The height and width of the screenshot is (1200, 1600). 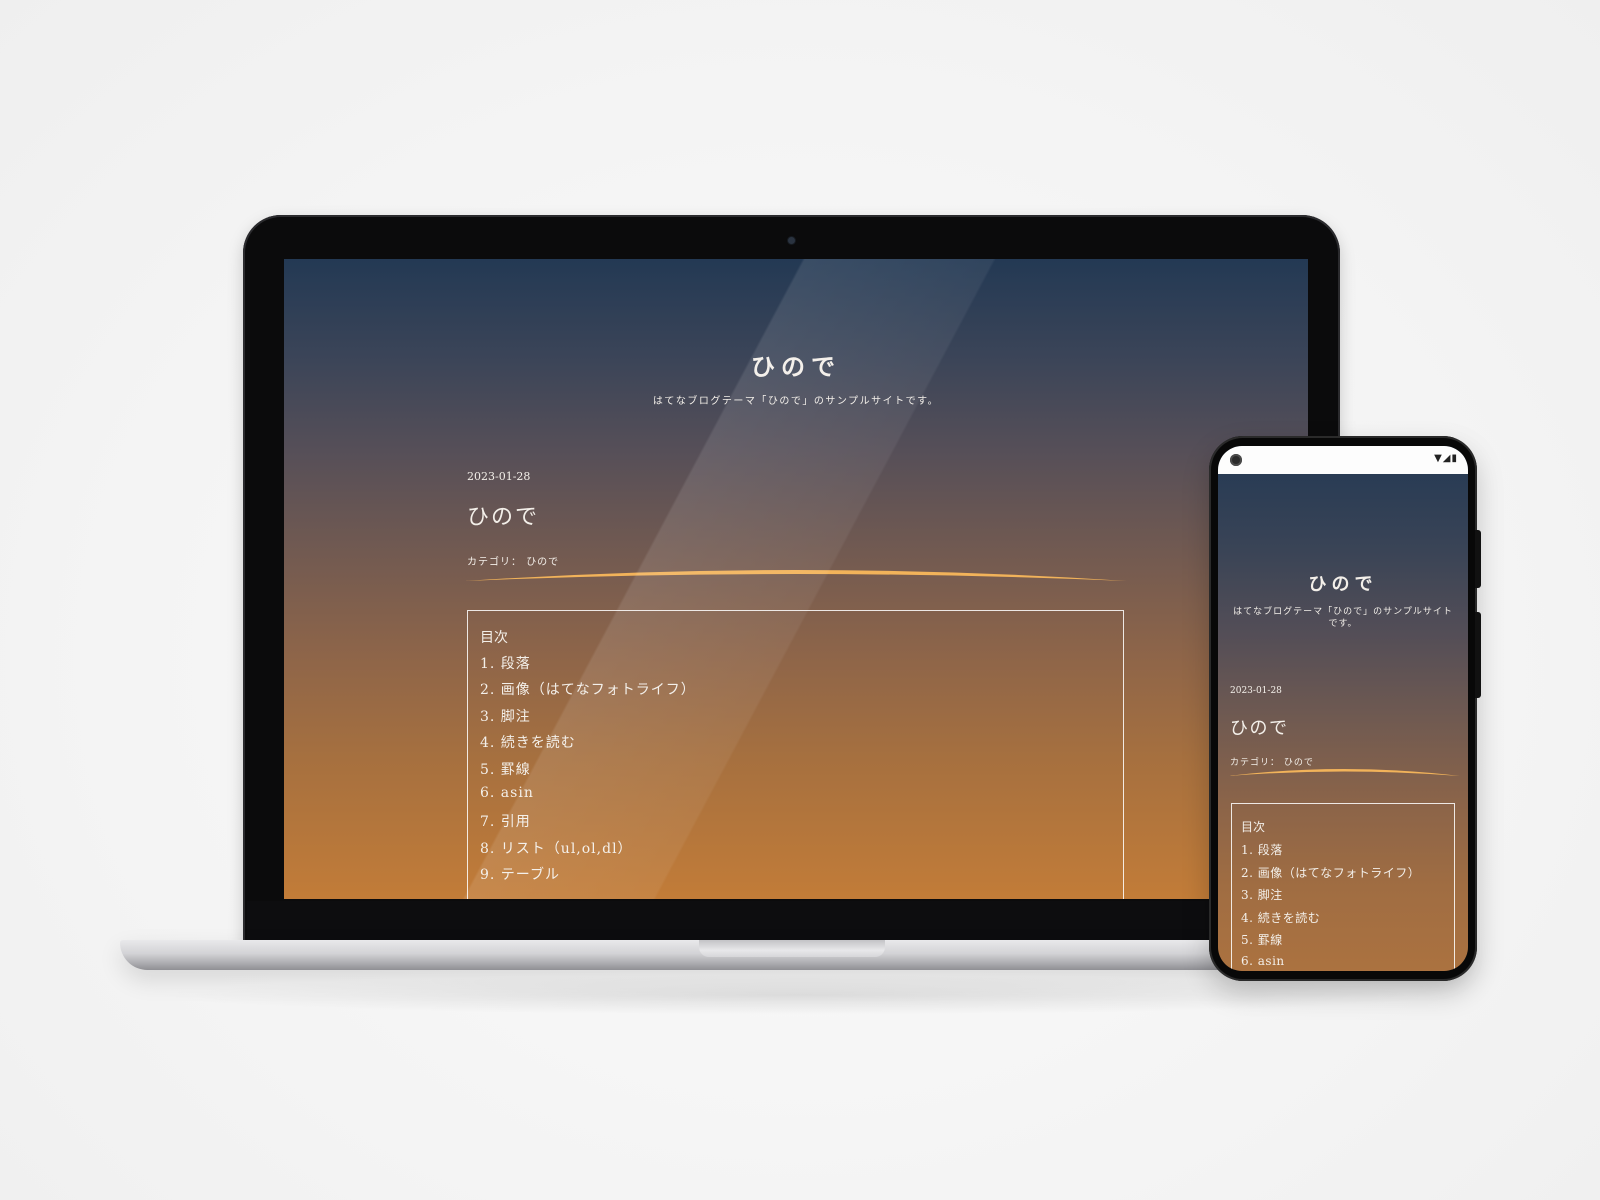 I want to click on phone-side-button, so click(x=1478, y=559).